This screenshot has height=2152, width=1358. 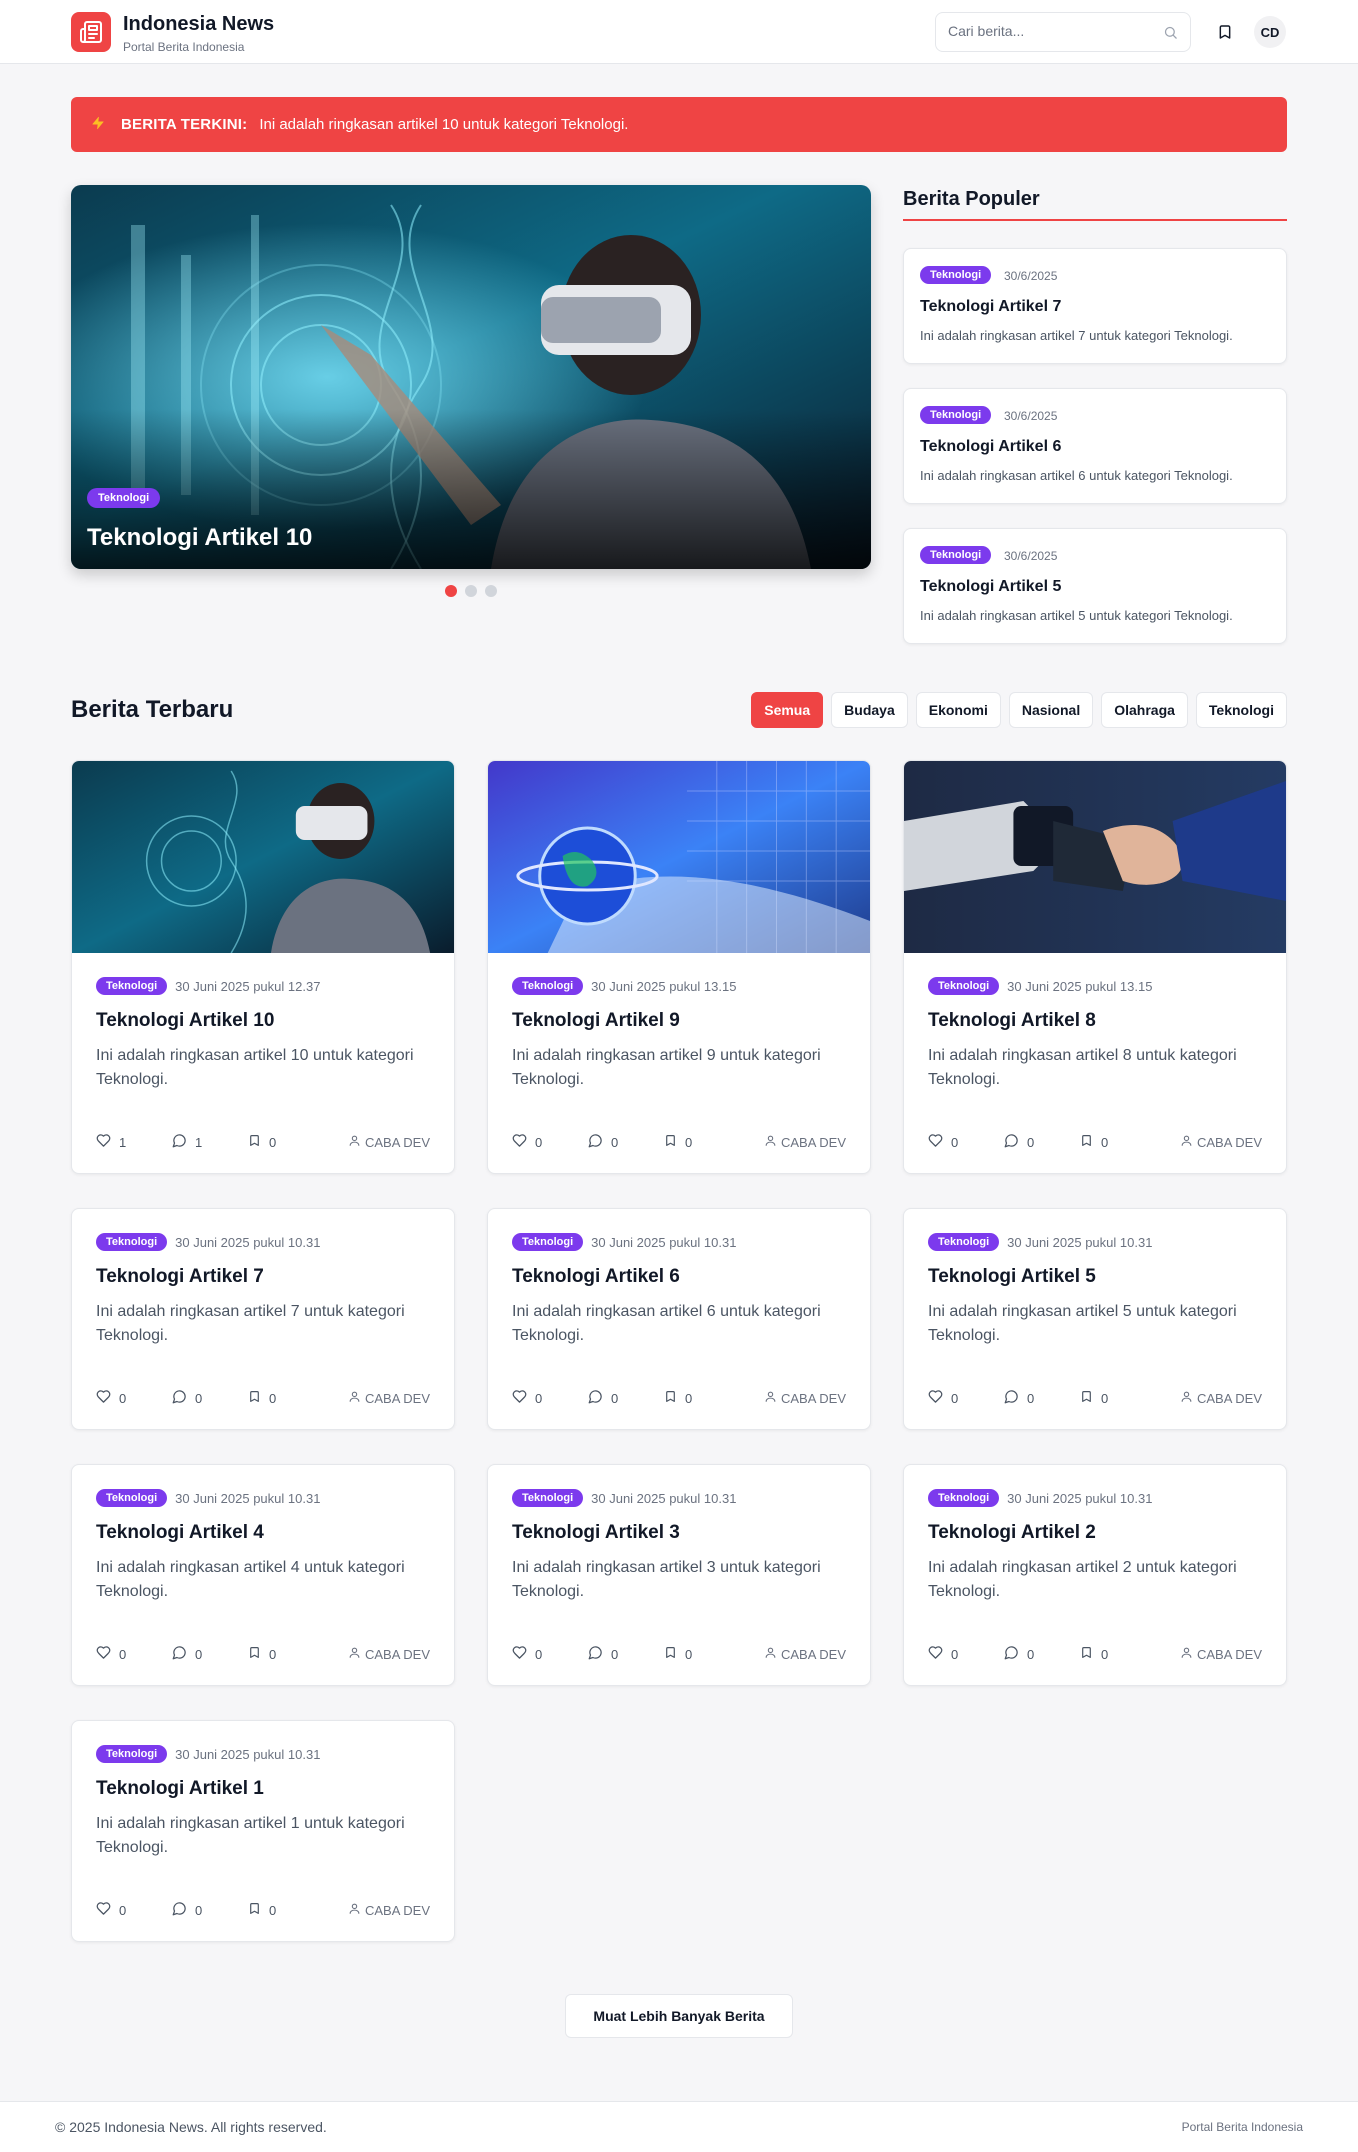 I want to click on comment-button: 1, so click(x=210, y=1142).